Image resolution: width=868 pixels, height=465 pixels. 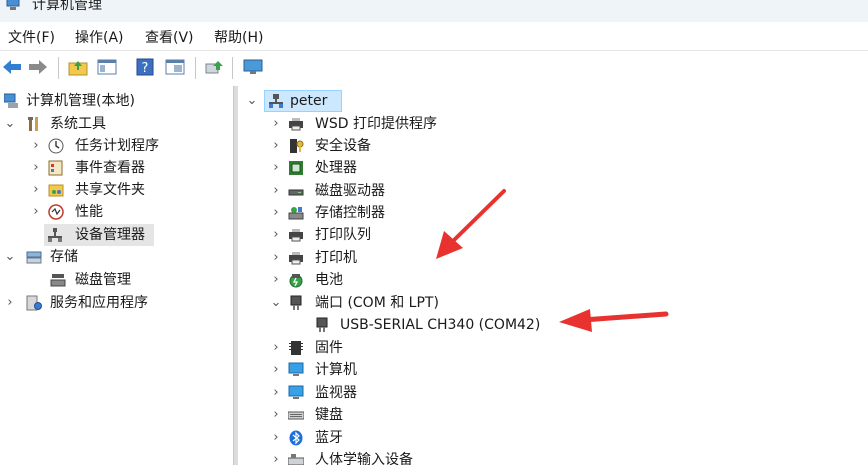 I want to click on tools-icon, so click(x=33, y=124).